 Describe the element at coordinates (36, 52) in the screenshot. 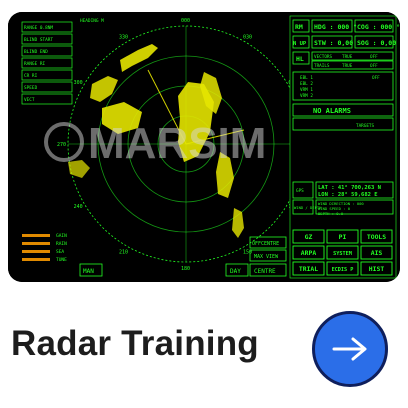

I see `left-param-3: BLIND END` at that location.